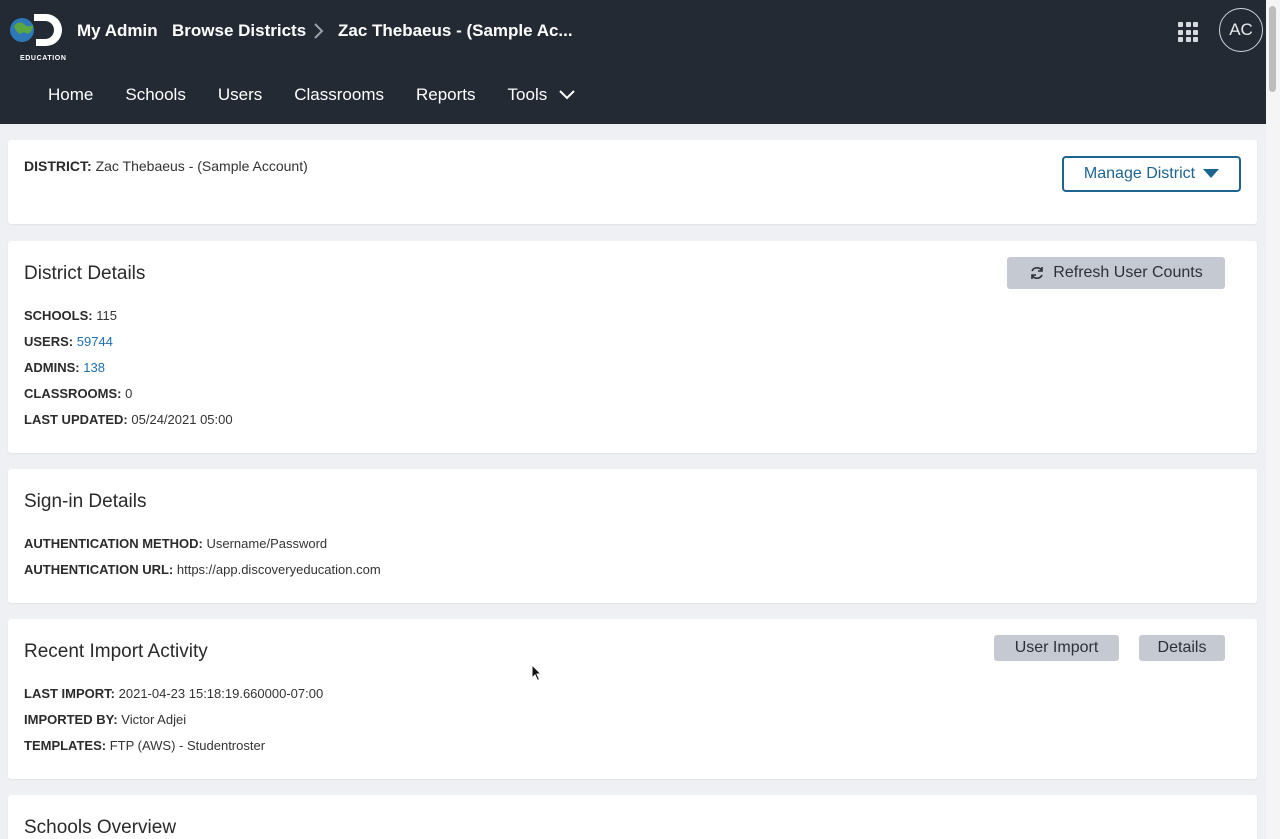  I want to click on auth-method-row: AUTHENTICATION METHOD: Username/Password, so click(175, 543).